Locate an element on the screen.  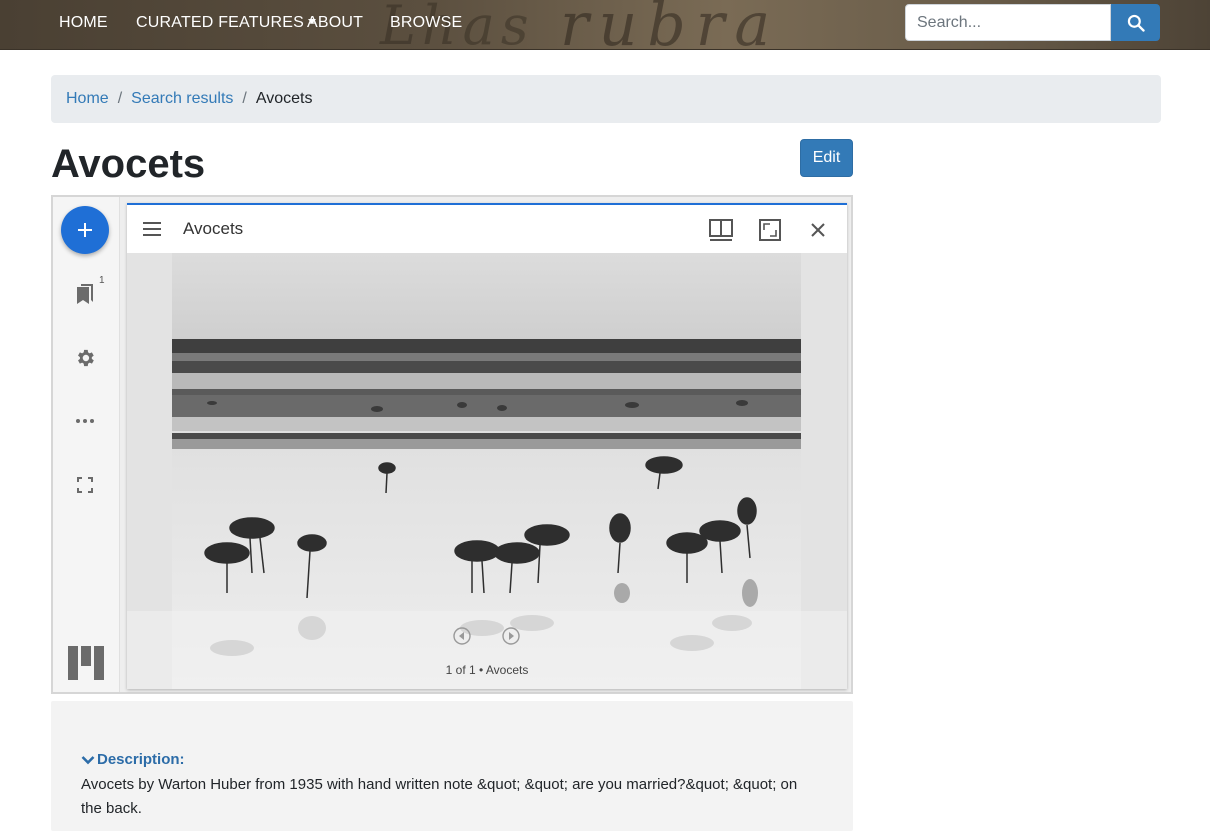
canvas-caption: 1 of 1 • Avocets is located at coordinates (487, 670).